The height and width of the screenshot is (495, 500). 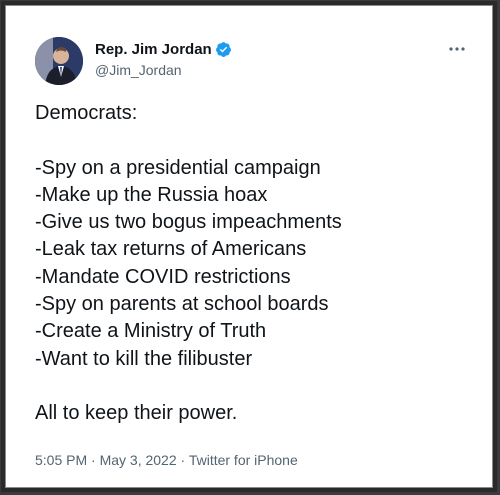 I want to click on avatar, so click(x=59, y=61).